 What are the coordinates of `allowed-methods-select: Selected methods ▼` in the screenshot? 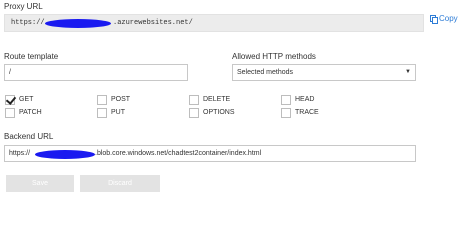 It's located at (324, 72).